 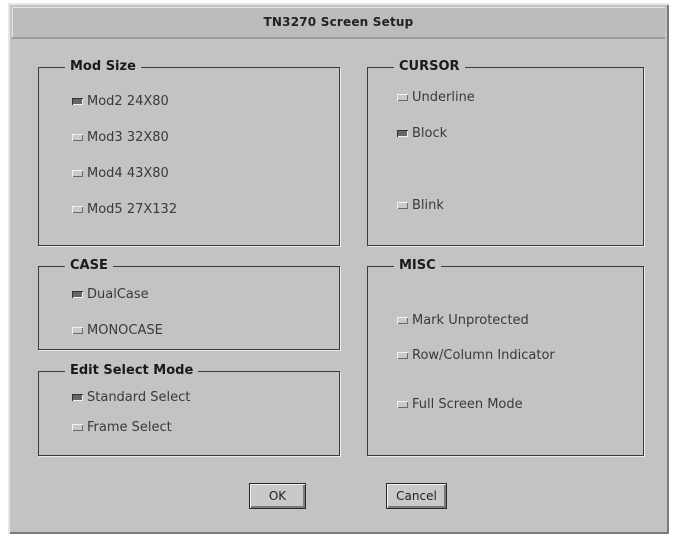 What do you see at coordinates (128, 137) in the screenshot?
I see `mod3-label: Mod3 32X80` at bounding box center [128, 137].